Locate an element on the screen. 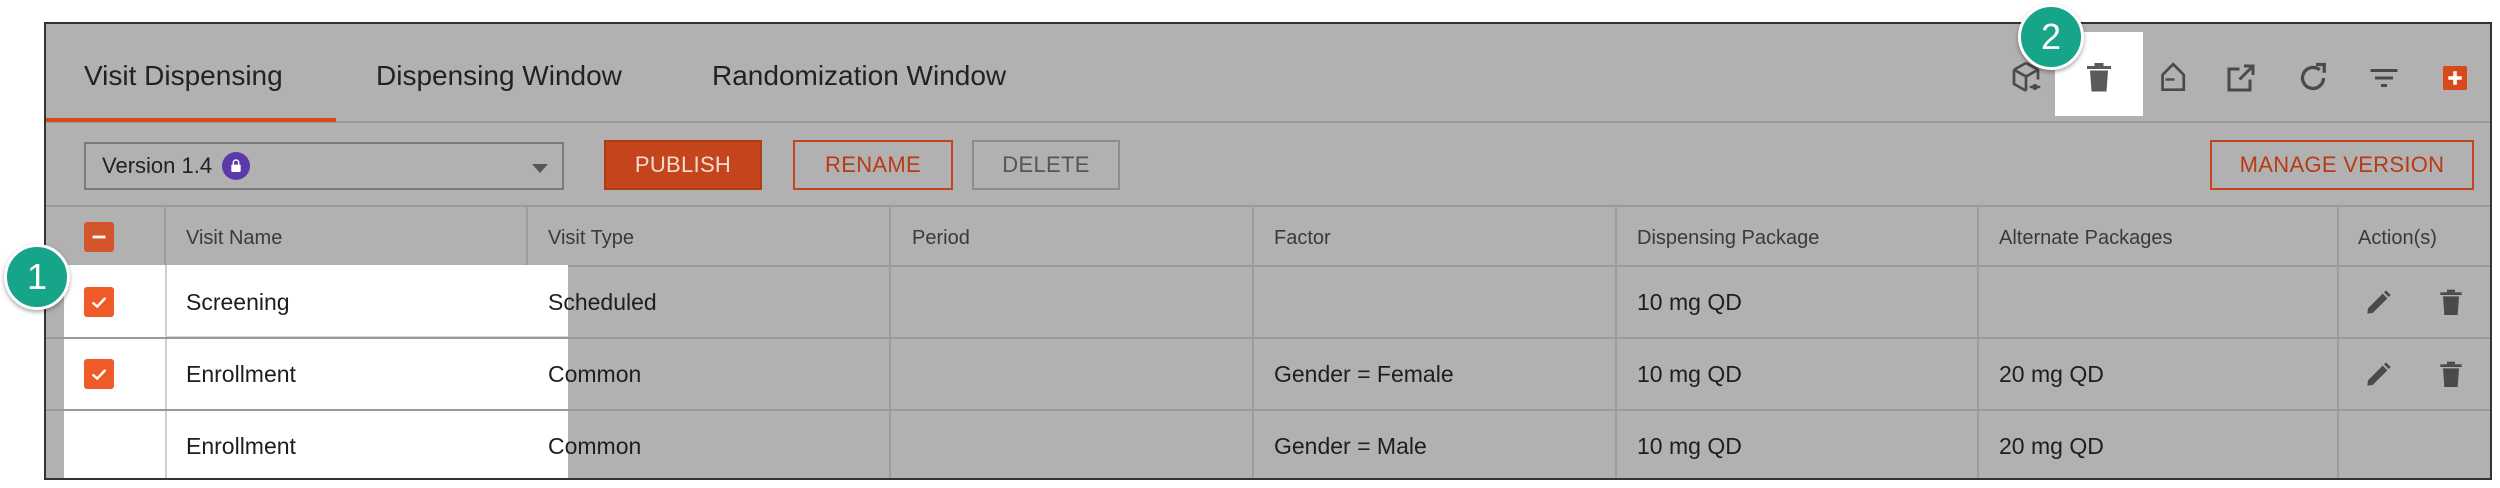 The image size is (2500, 488). cell-visit-type: Scheduled is located at coordinates (602, 302).